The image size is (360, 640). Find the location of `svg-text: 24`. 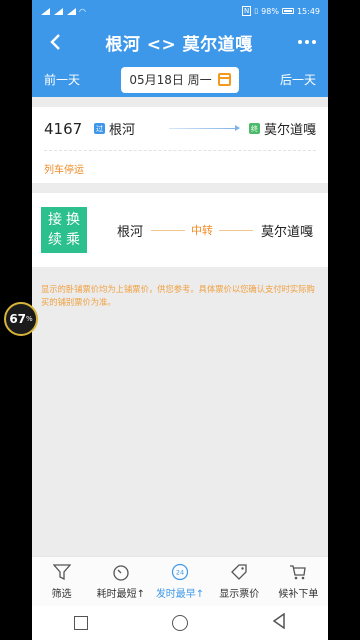

svg-text: 24 is located at coordinates (180, 573).